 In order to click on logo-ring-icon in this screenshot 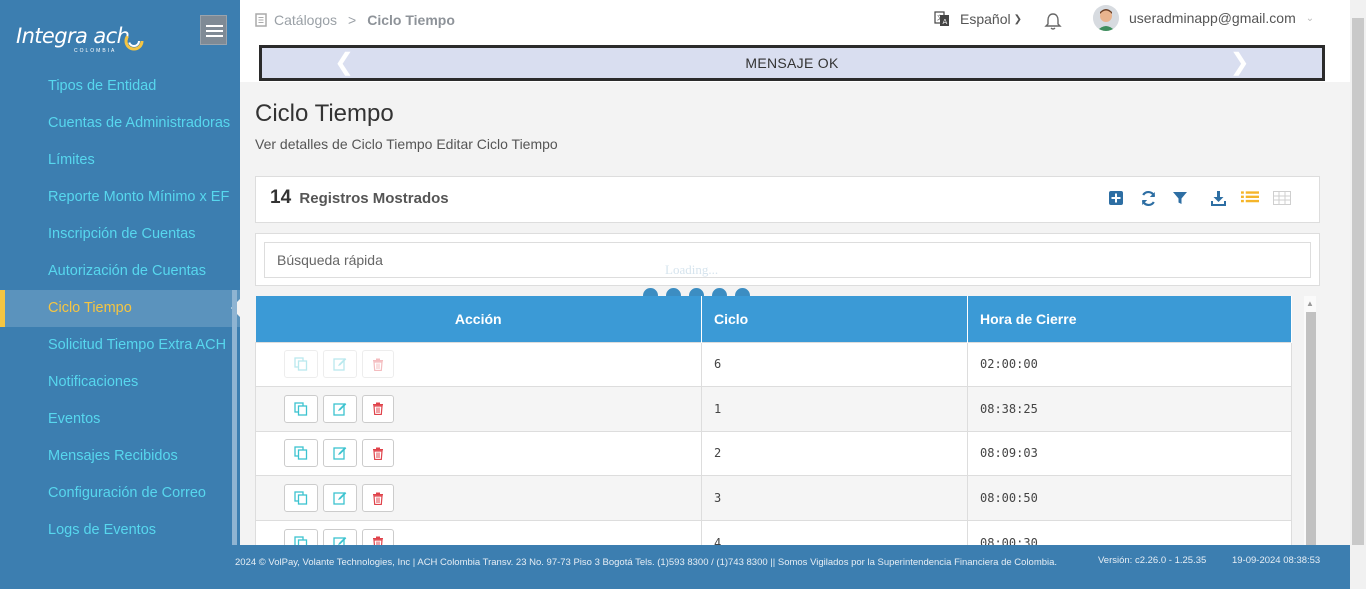, I will do `click(134, 41)`.